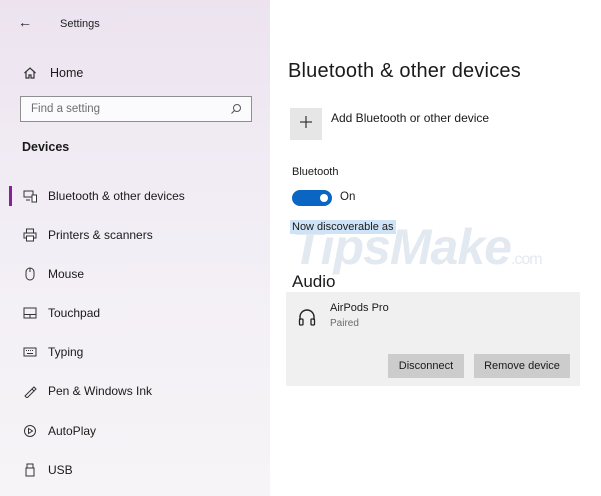  What do you see at coordinates (404, 71) in the screenshot?
I see `page-title: Bluetooth & other devices` at bounding box center [404, 71].